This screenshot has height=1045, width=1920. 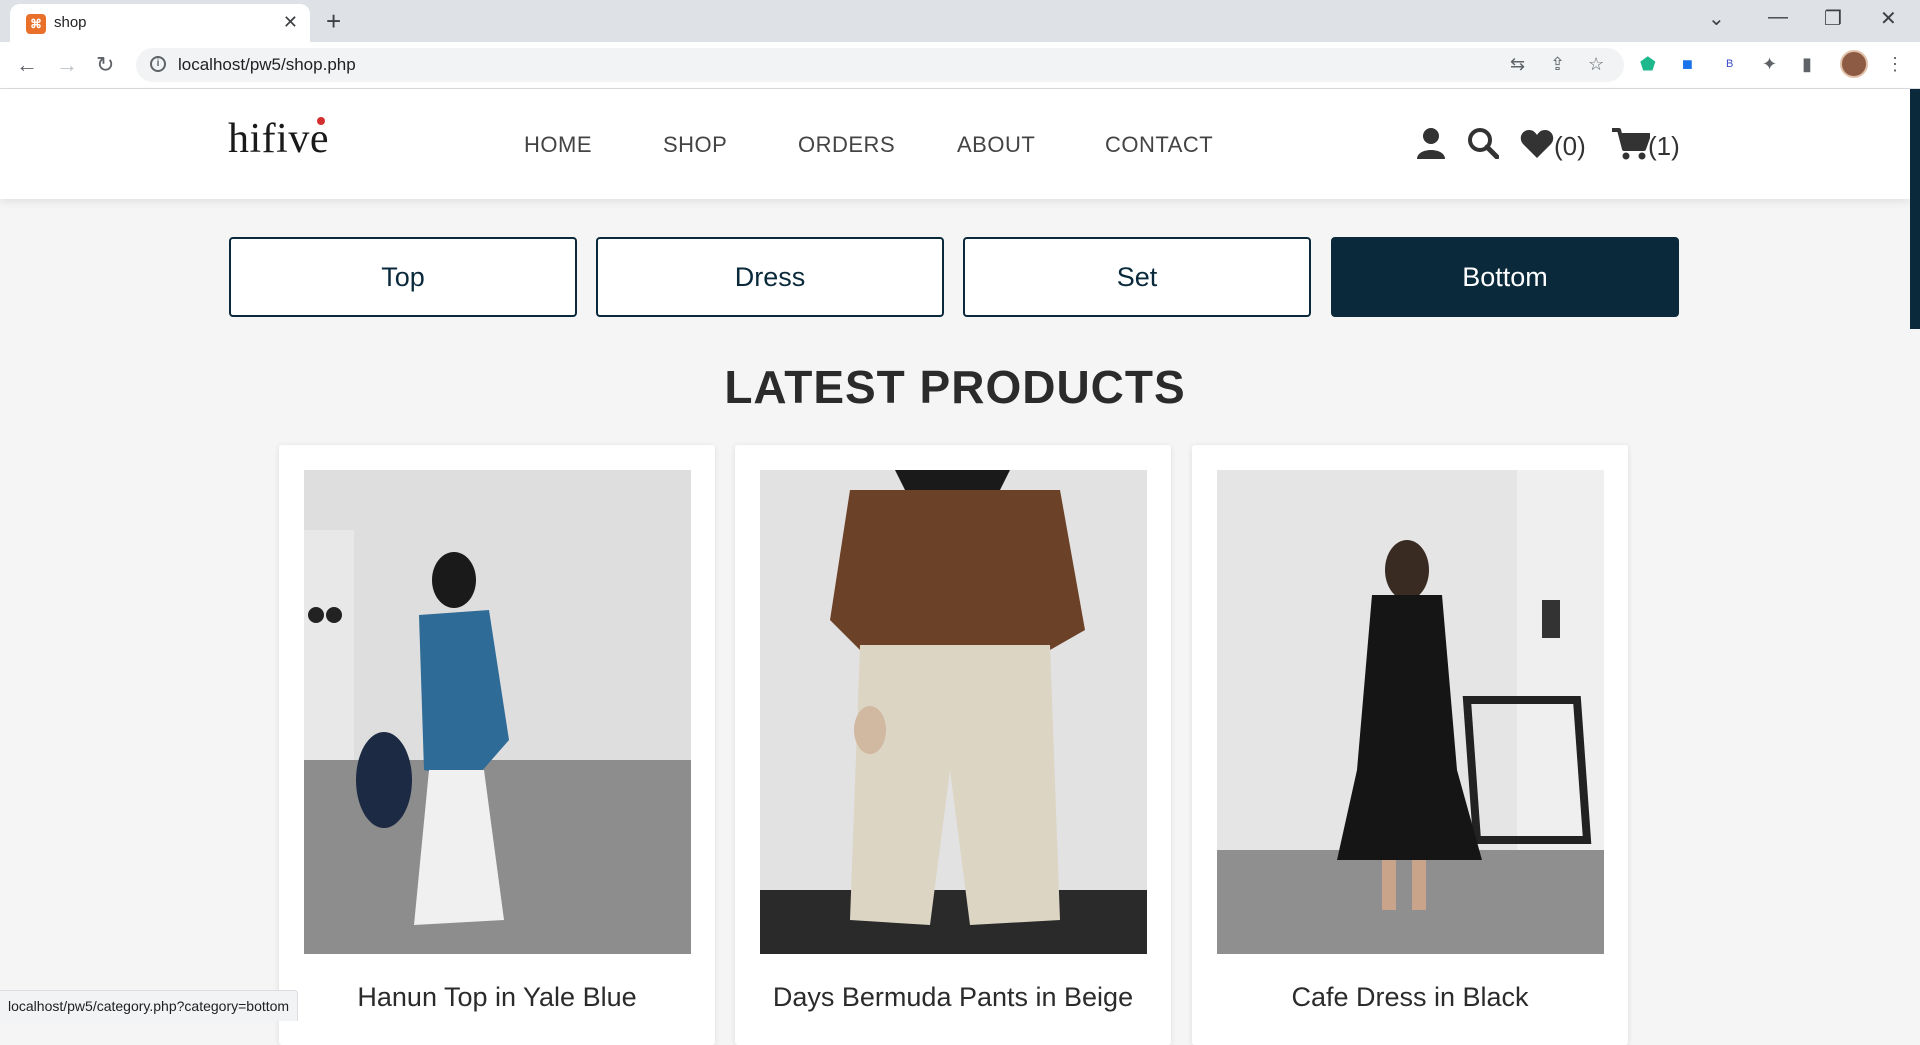 What do you see at coordinates (1687, 64) in the screenshot?
I see `extension-blue-icon: ■` at bounding box center [1687, 64].